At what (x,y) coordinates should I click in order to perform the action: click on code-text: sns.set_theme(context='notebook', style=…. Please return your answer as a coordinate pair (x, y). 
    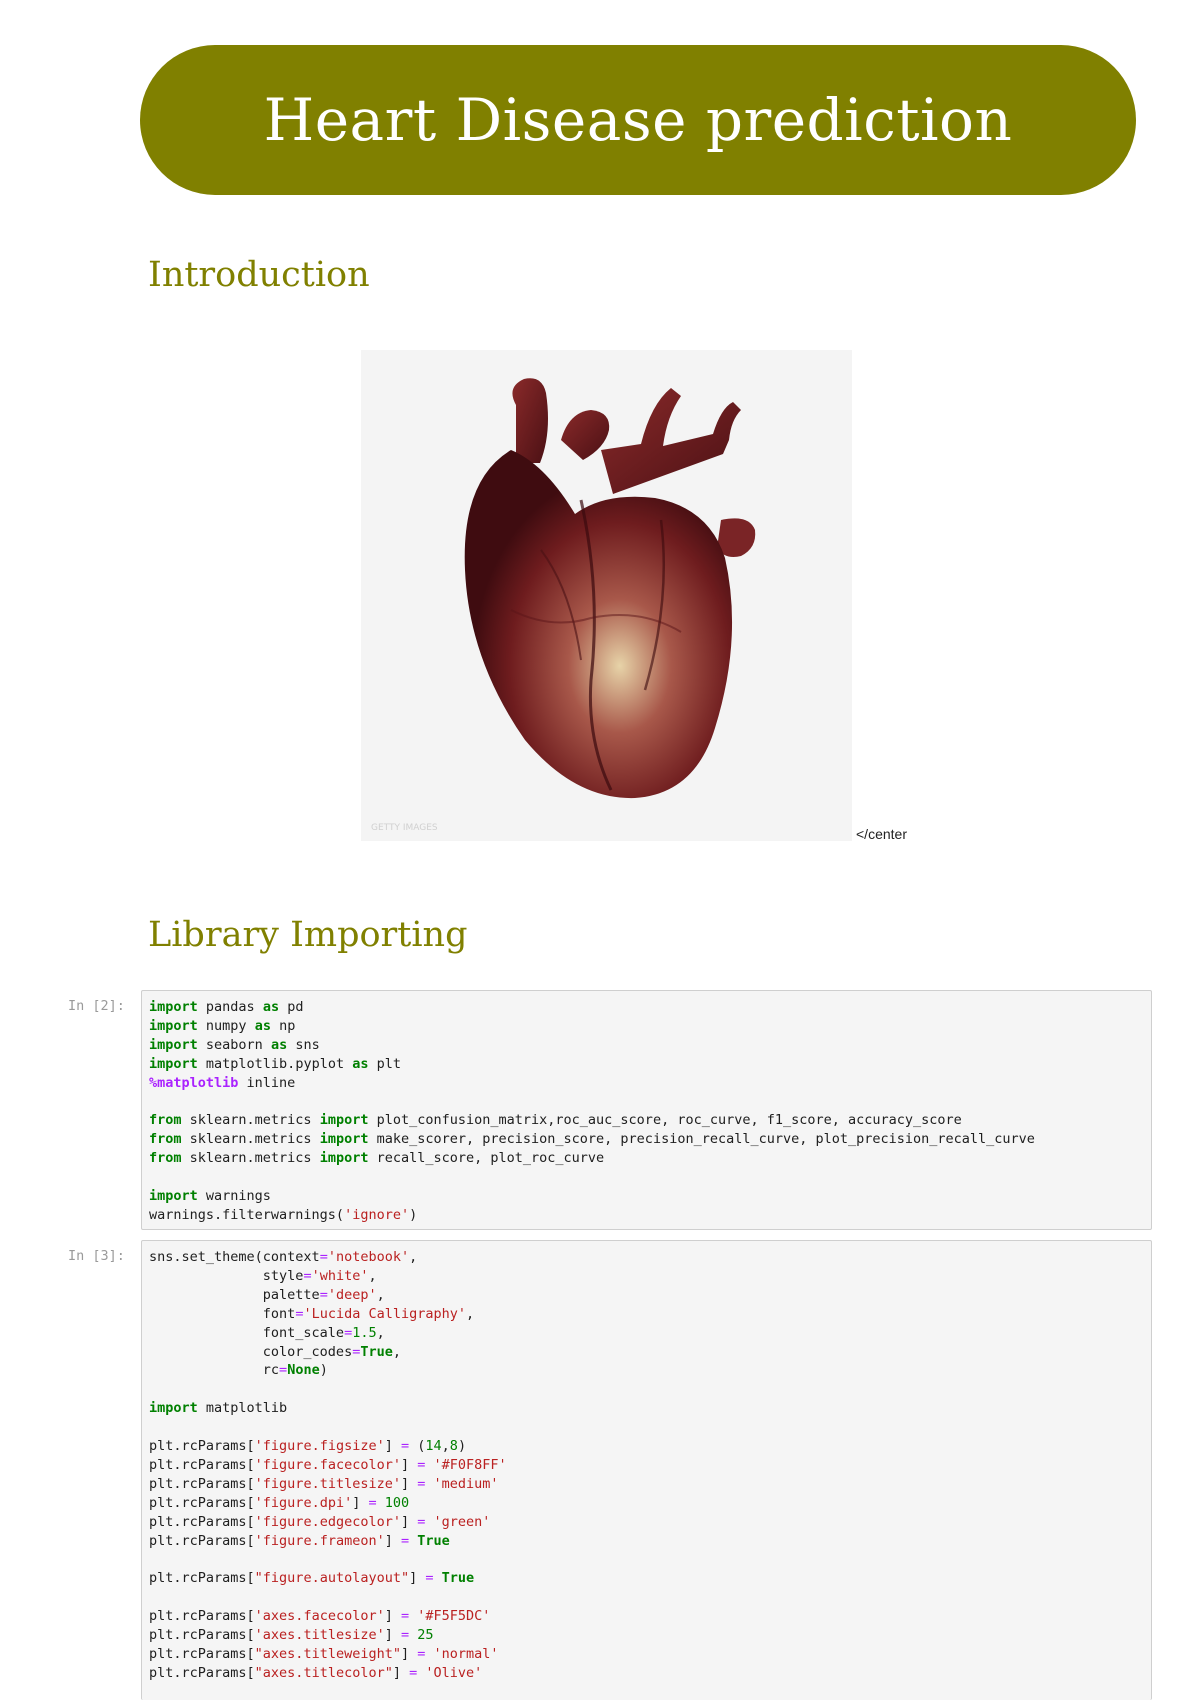
    Looking at the image, I should click on (328, 1465).